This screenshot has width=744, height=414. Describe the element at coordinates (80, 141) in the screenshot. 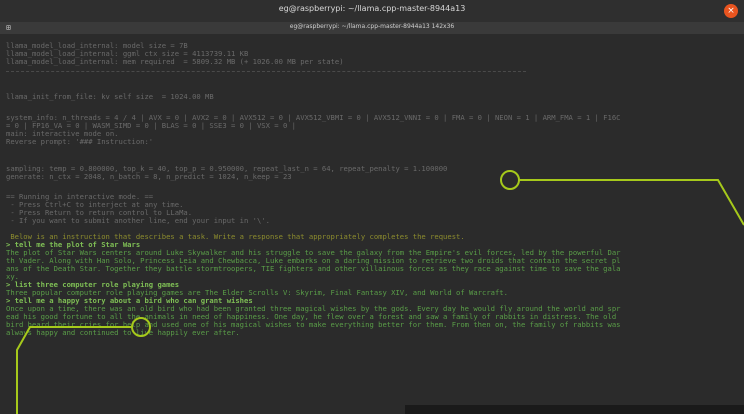

I see `terminal-line: Reverse prompt: '### Instruction:'` at that location.